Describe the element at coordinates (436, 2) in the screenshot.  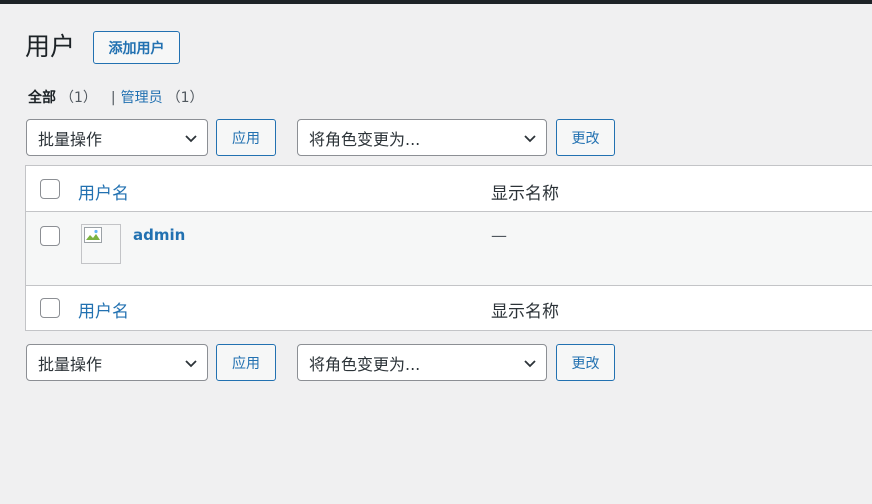
I see `admin-bar` at that location.